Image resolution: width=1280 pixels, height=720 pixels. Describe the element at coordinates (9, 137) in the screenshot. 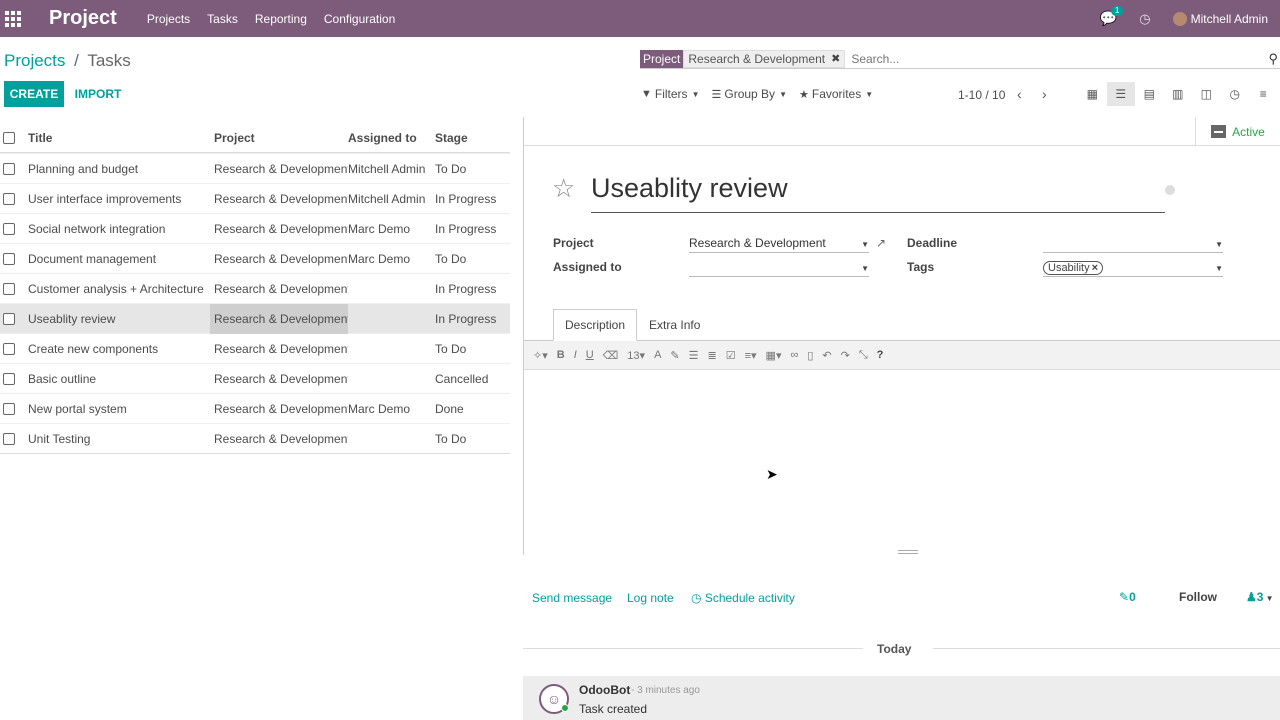

I see `select-all-checkbox` at that location.